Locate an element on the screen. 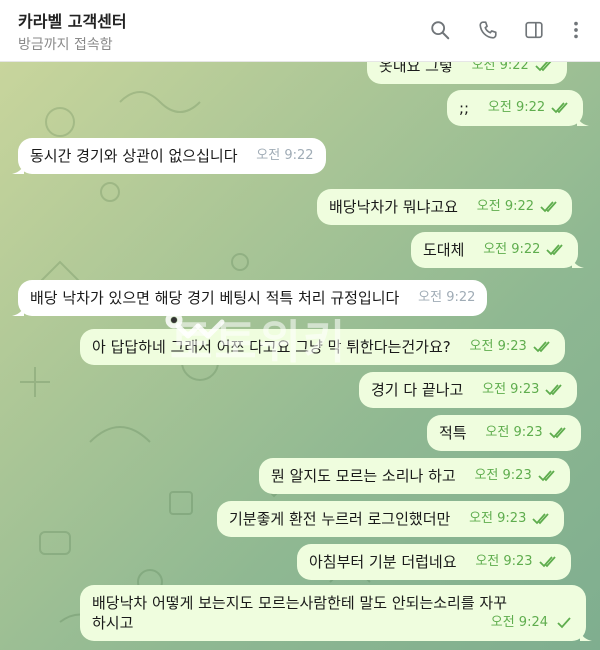 The height and width of the screenshot is (650, 600). message-bubble-outgoing: 적특 오전 9:23 is located at coordinates (504, 433).